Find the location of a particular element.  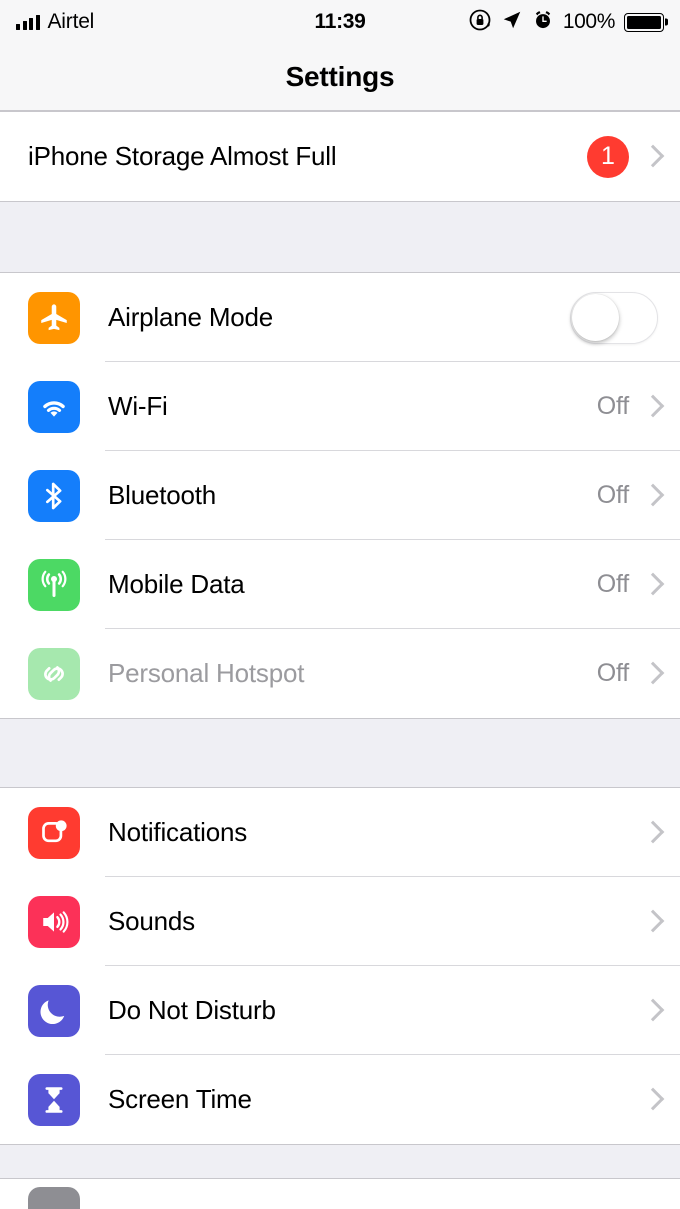

notifications-icon is located at coordinates (54, 832).